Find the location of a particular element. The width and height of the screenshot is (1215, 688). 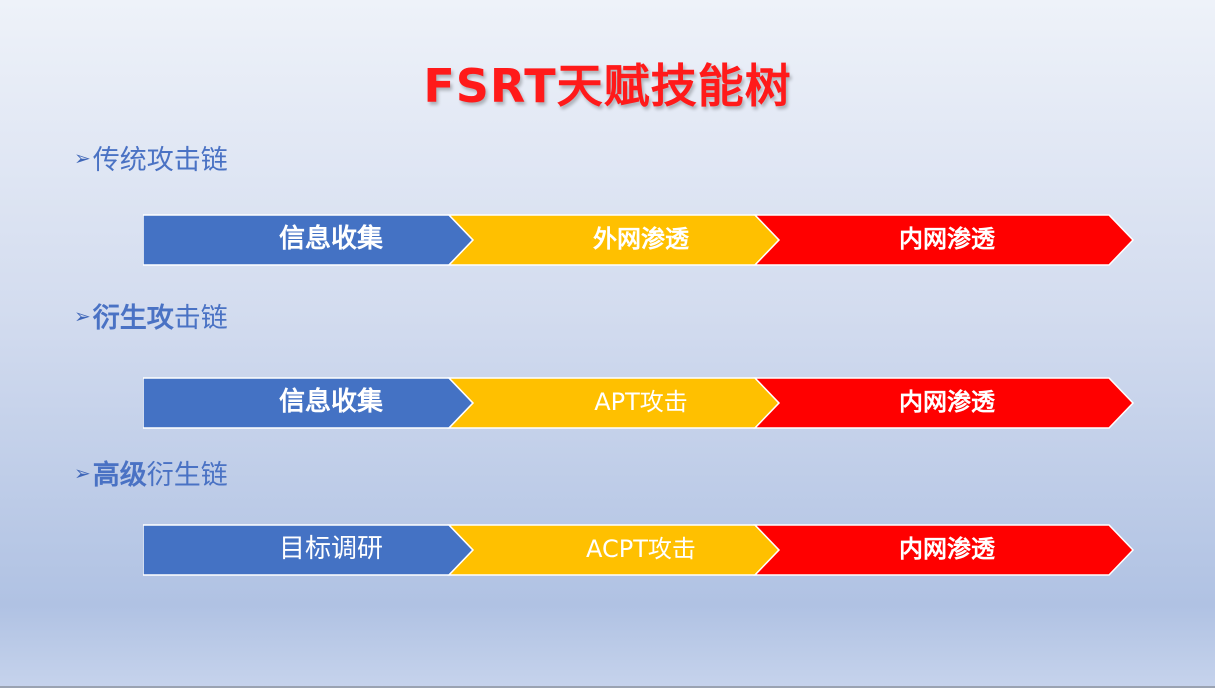

heading-text: 传统攻击链 is located at coordinates (160, 160).